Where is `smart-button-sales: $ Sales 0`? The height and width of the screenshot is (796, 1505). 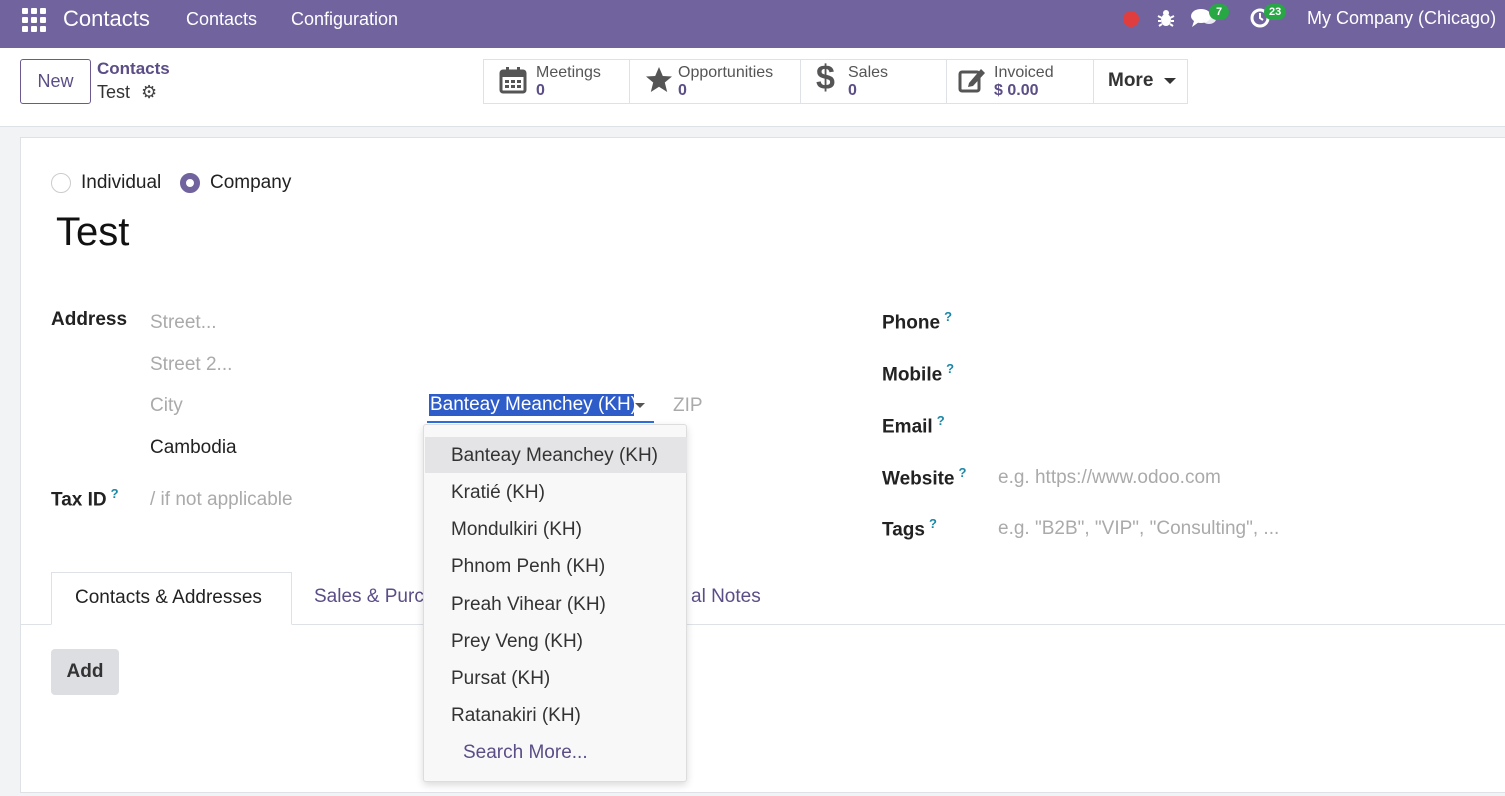
smart-button-sales: $ Sales 0 is located at coordinates (873, 81).